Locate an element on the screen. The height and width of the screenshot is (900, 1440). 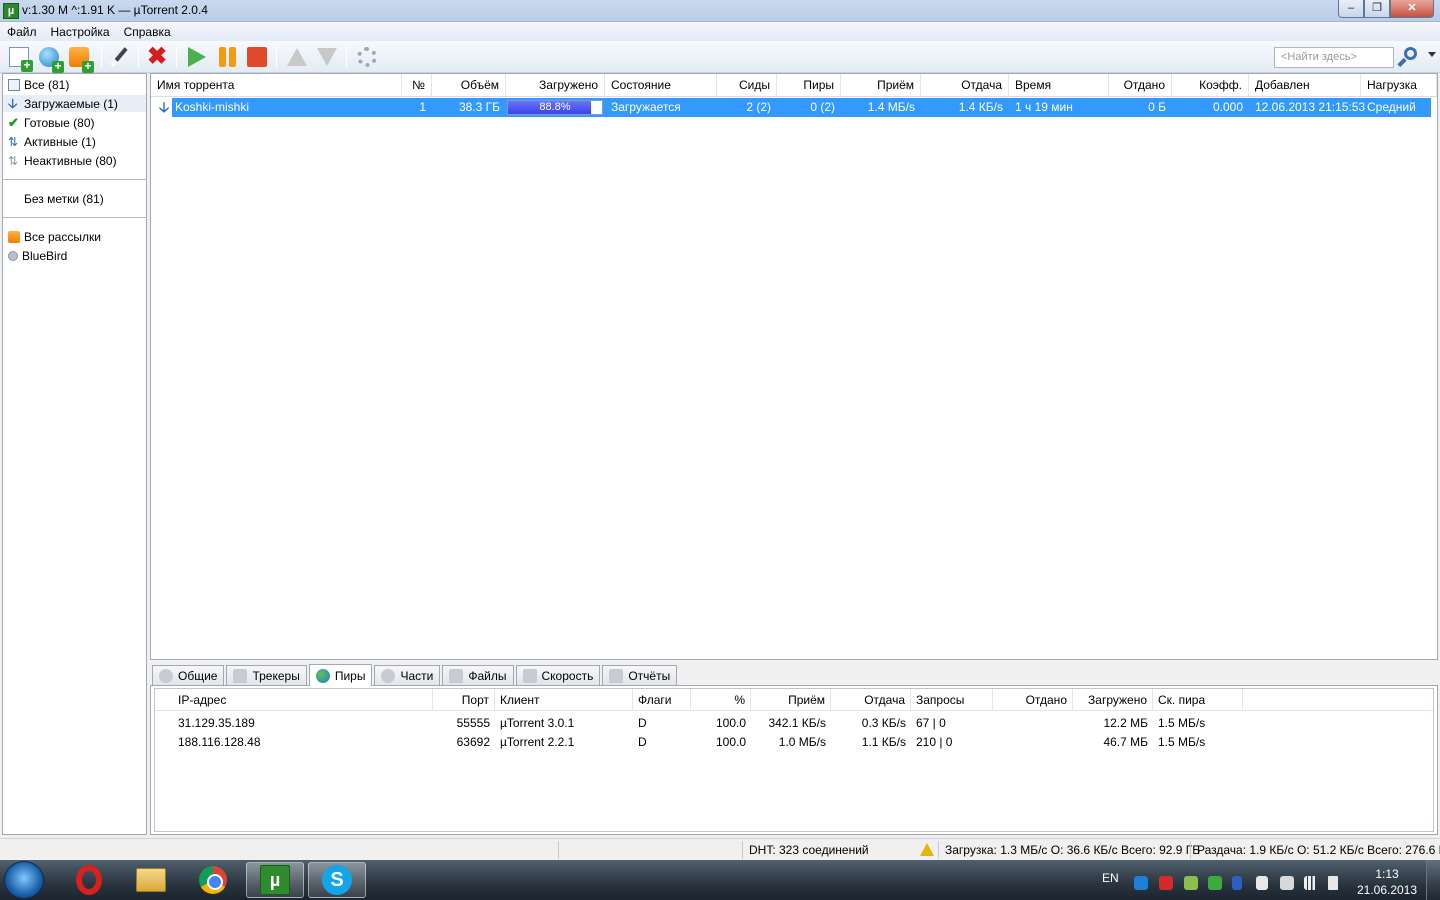
sidebar-item-all: Все (81) is located at coordinates (38, 84).